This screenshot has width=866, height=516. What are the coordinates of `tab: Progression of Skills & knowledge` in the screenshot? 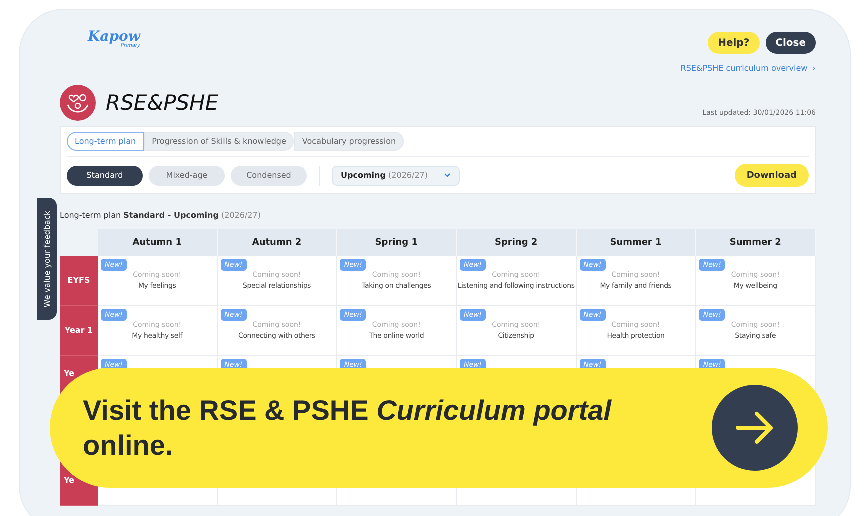 It's located at (219, 141).